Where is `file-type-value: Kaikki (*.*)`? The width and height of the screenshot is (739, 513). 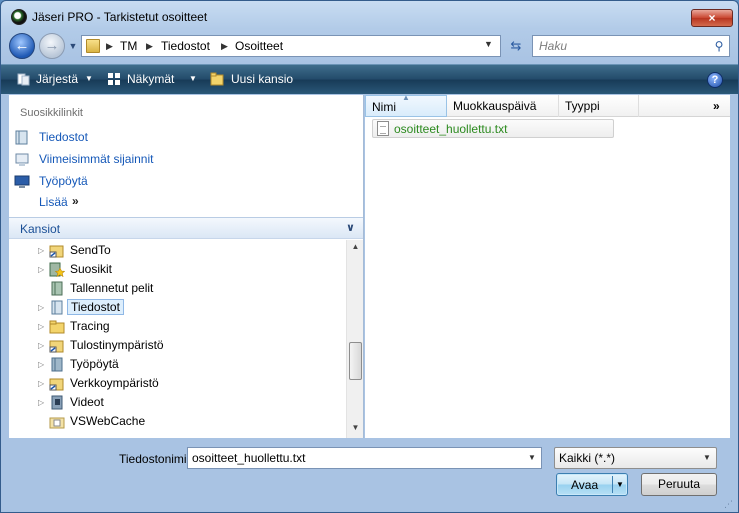
file-type-value: Kaikki (*.*) is located at coordinates (587, 458).